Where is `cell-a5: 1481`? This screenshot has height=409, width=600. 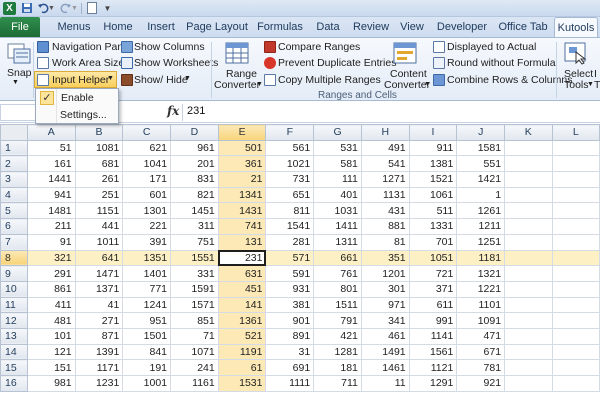 cell-a5: 1481 is located at coordinates (51, 211).